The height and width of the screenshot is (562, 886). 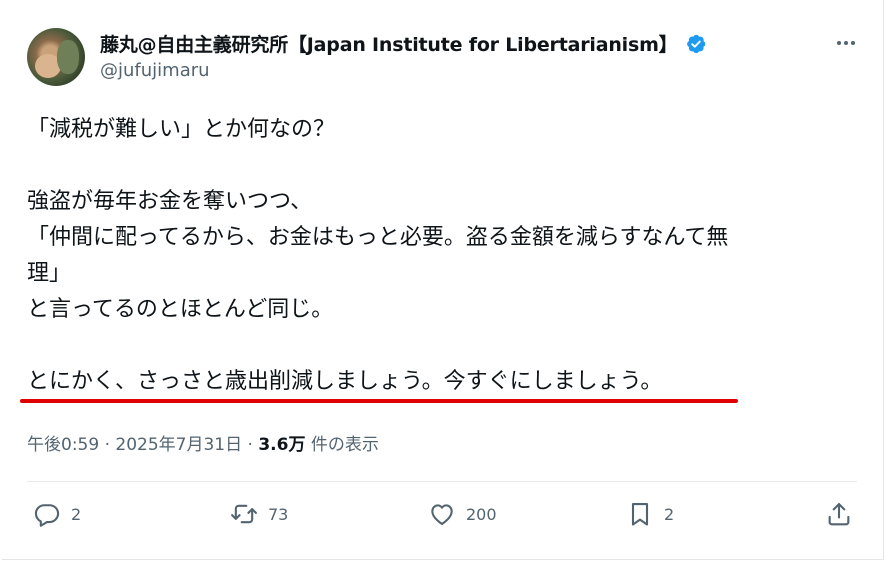 What do you see at coordinates (56, 57) in the screenshot?
I see `avatar` at bounding box center [56, 57].